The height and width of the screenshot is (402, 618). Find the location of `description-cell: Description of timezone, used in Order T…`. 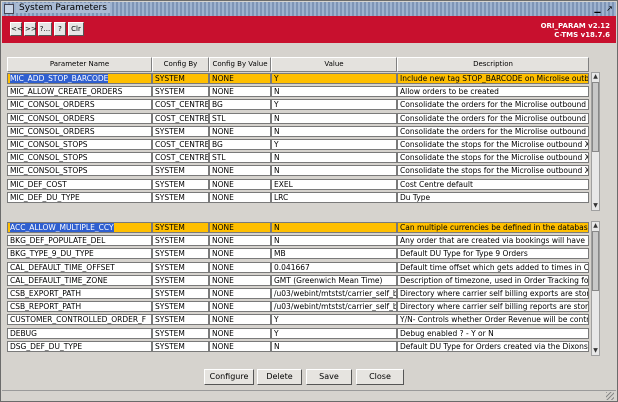

description-cell: Description of timezone, used in Order T… is located at coordinates (493, 280).